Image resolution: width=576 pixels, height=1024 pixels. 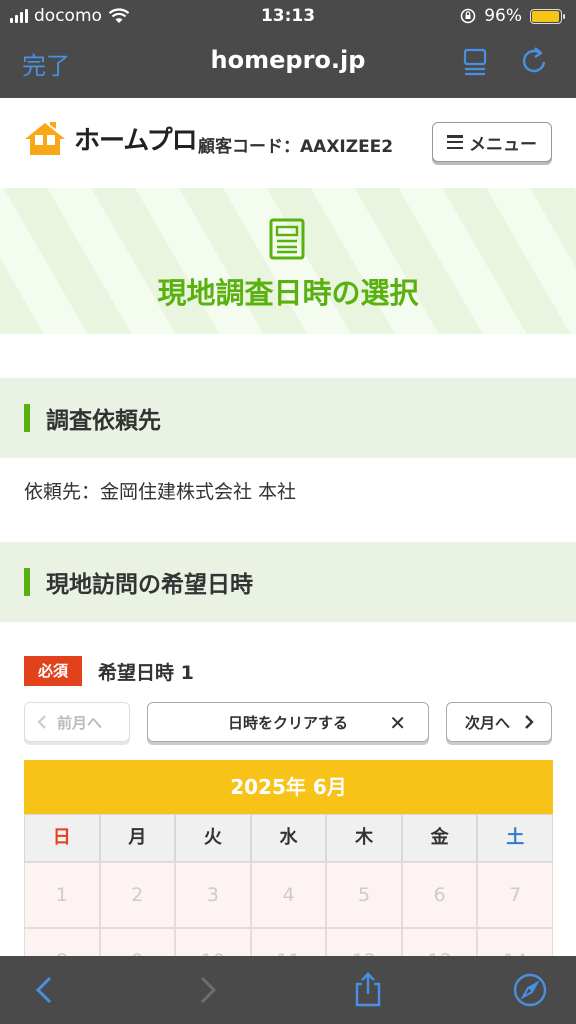 What do you see at coordinates (80, 722) in the screenshot?
I see `prev-month-label: 前月へ` at bounding box center [80, 722].